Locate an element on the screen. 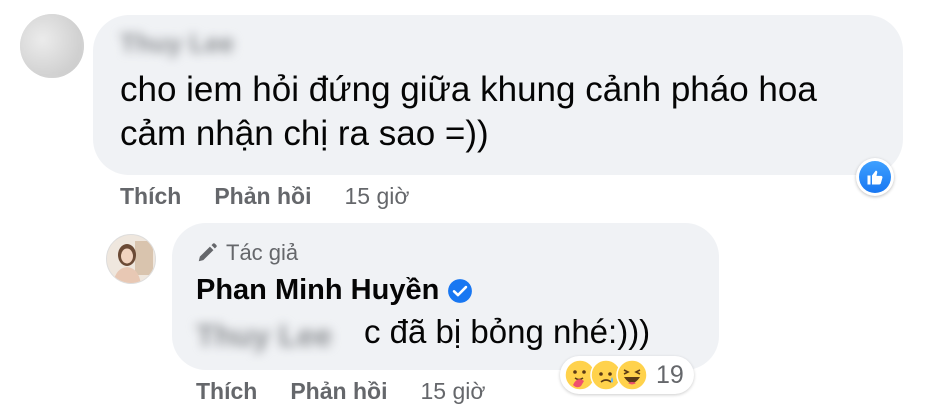 Image resolution: width=930 pixels, height=414 pixels. reply-comment-text: c đã bị bỏng nhé:))) is located at coordinates (507, 331).